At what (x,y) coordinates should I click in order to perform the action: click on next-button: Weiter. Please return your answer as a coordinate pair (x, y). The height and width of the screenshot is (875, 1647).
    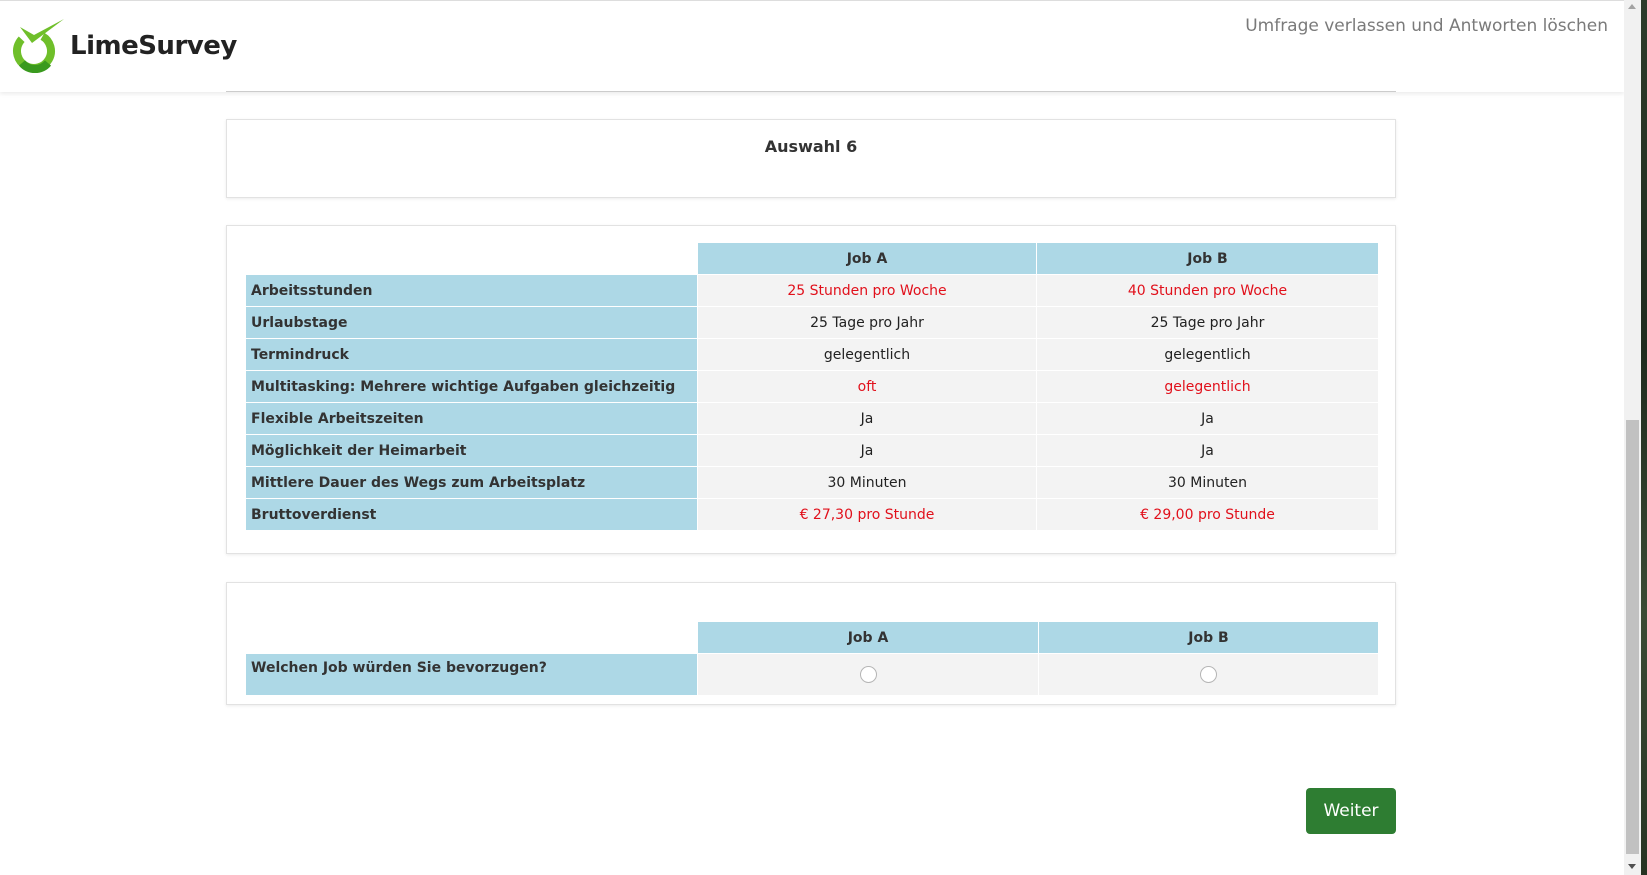
    Looking at the image, I should click on (1351, 811).